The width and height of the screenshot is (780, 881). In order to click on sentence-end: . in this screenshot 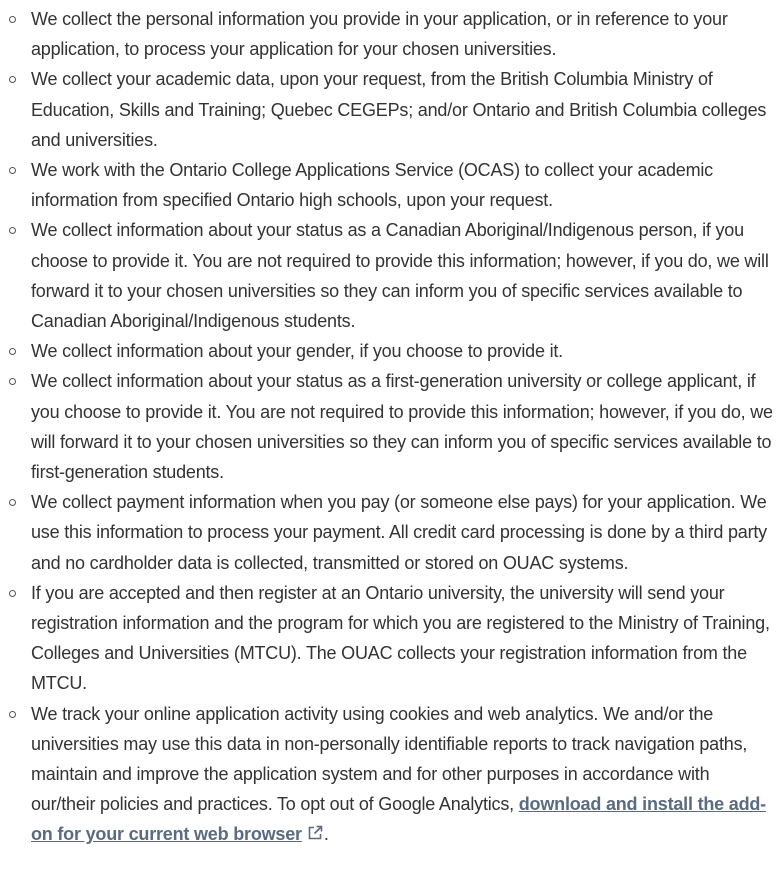, I will do `click(326, 834)`.